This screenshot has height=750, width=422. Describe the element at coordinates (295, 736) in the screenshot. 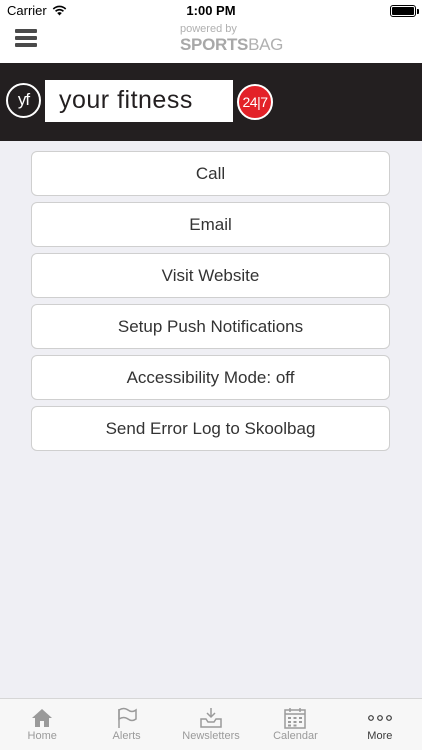

I see `tab-calendar-label: Calendar` at that location.